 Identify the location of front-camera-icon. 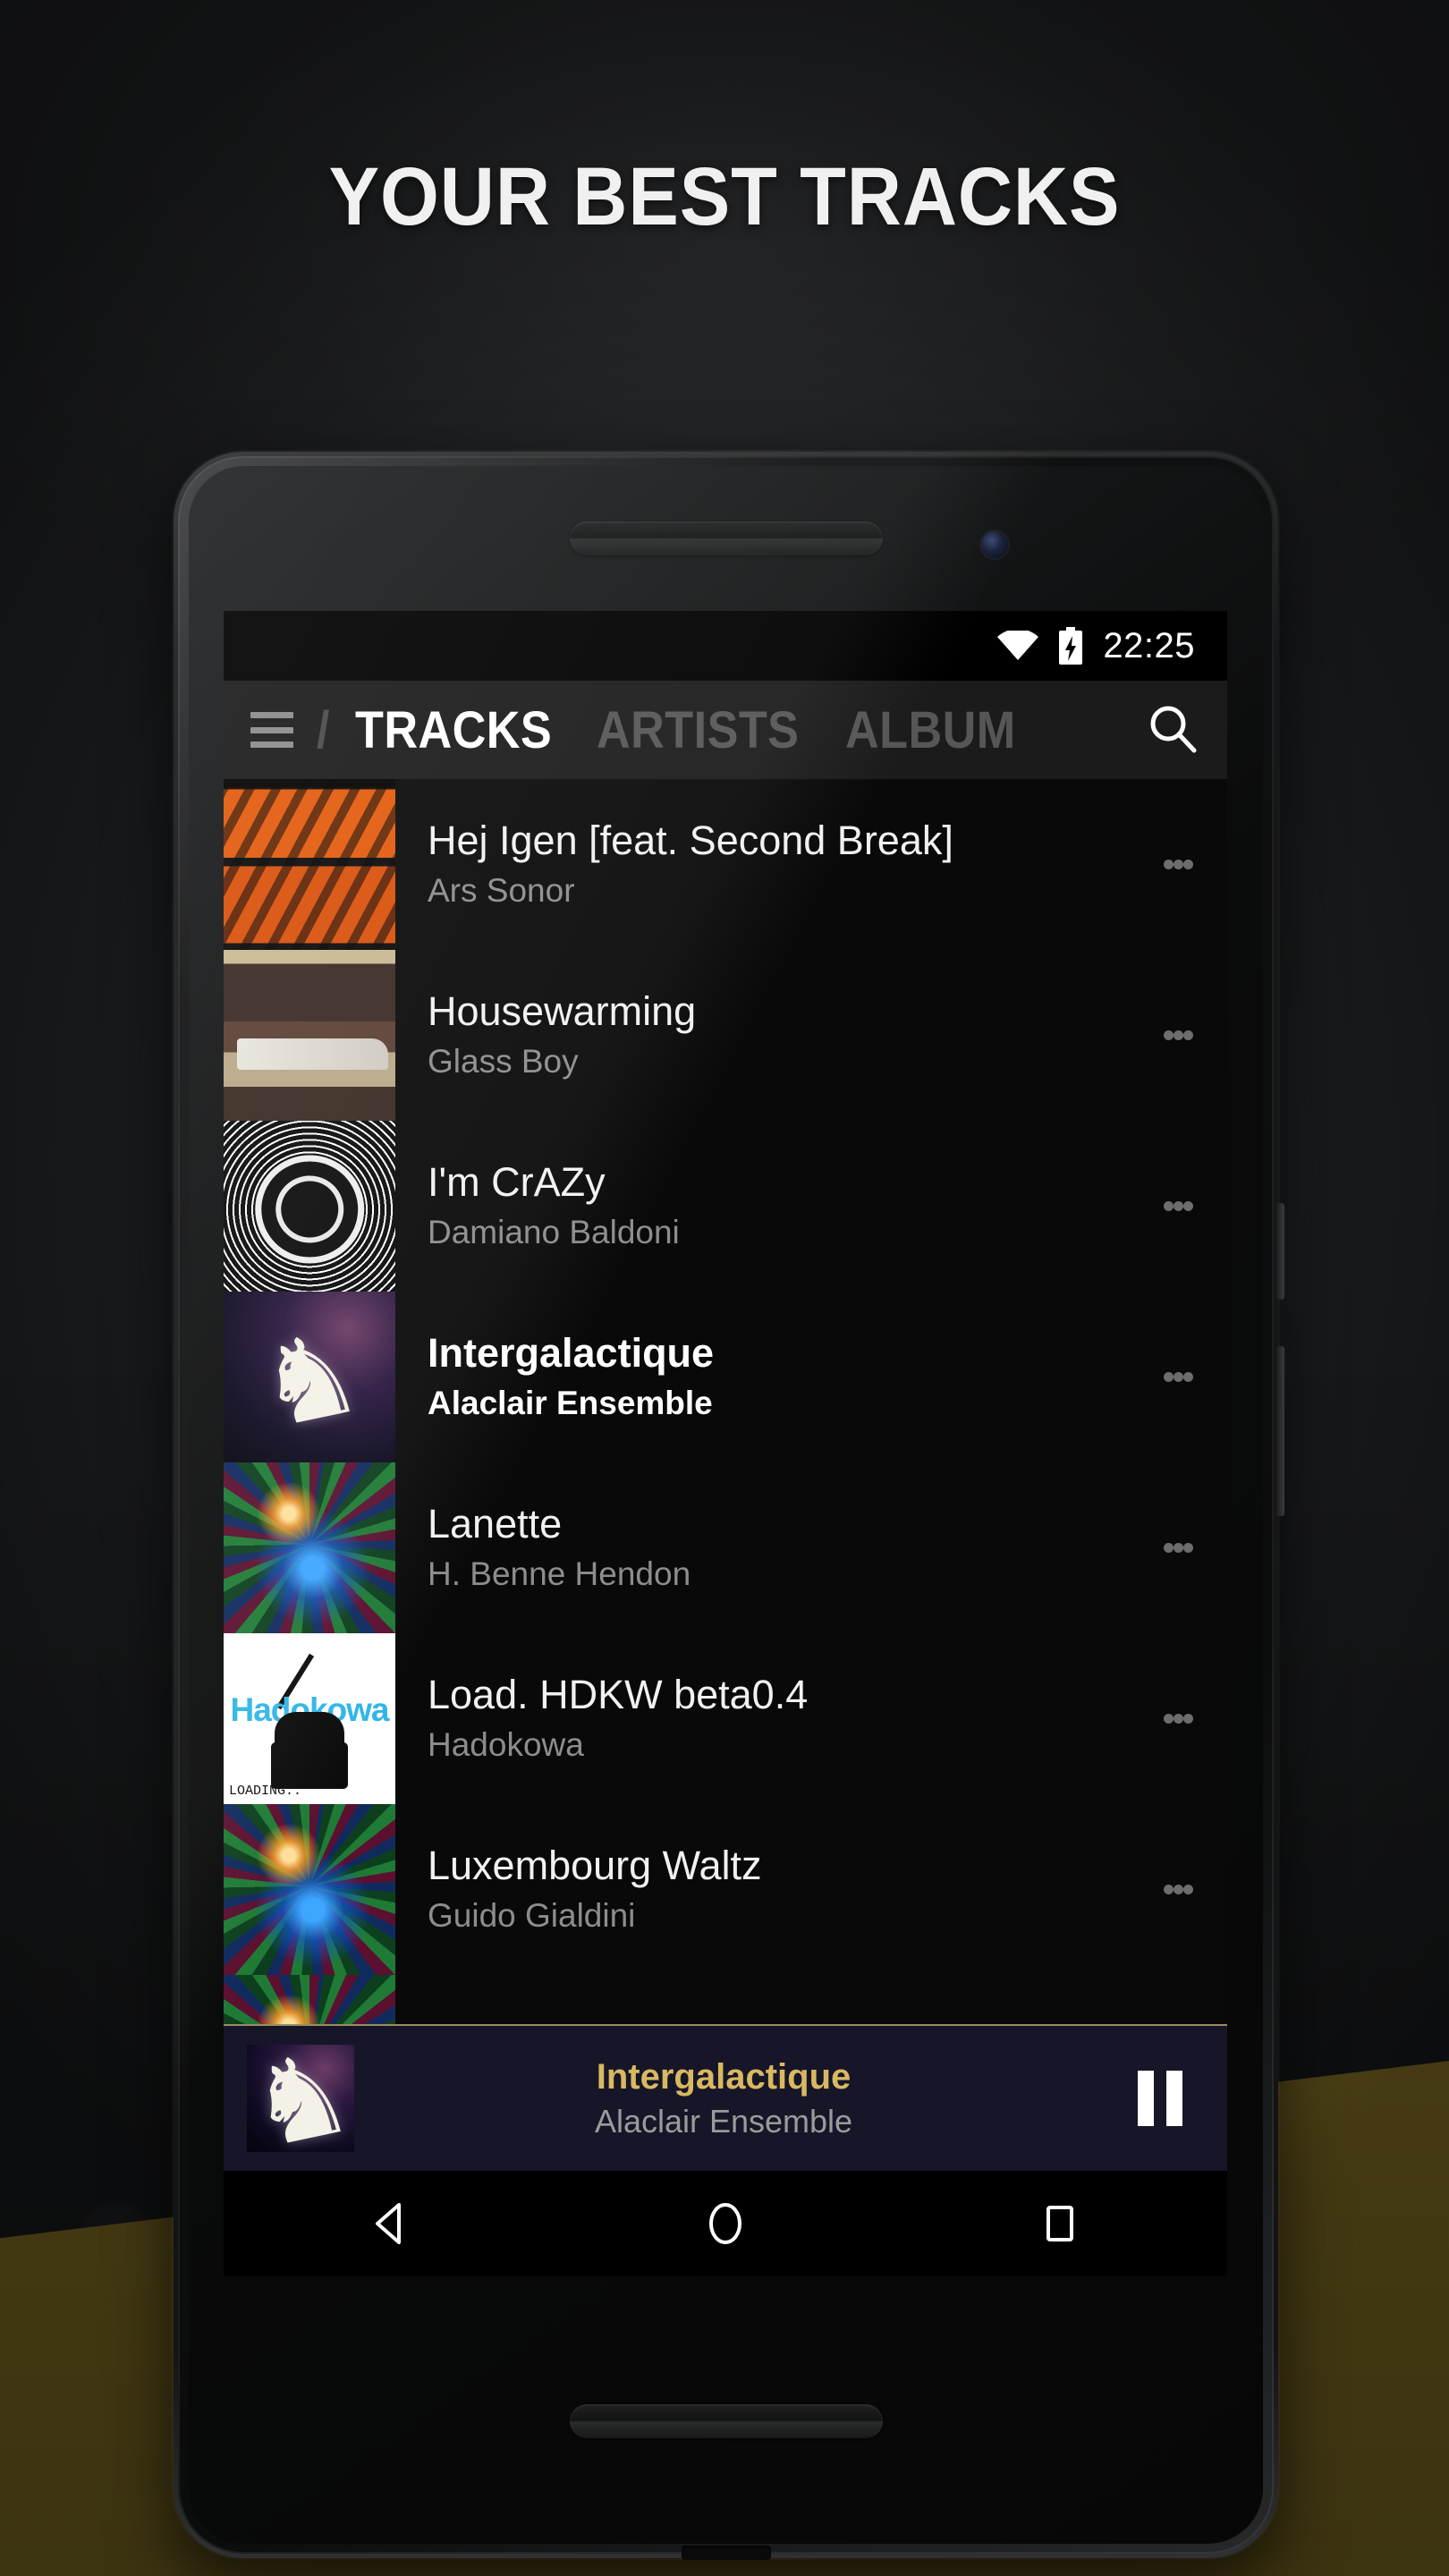
(994, 544).